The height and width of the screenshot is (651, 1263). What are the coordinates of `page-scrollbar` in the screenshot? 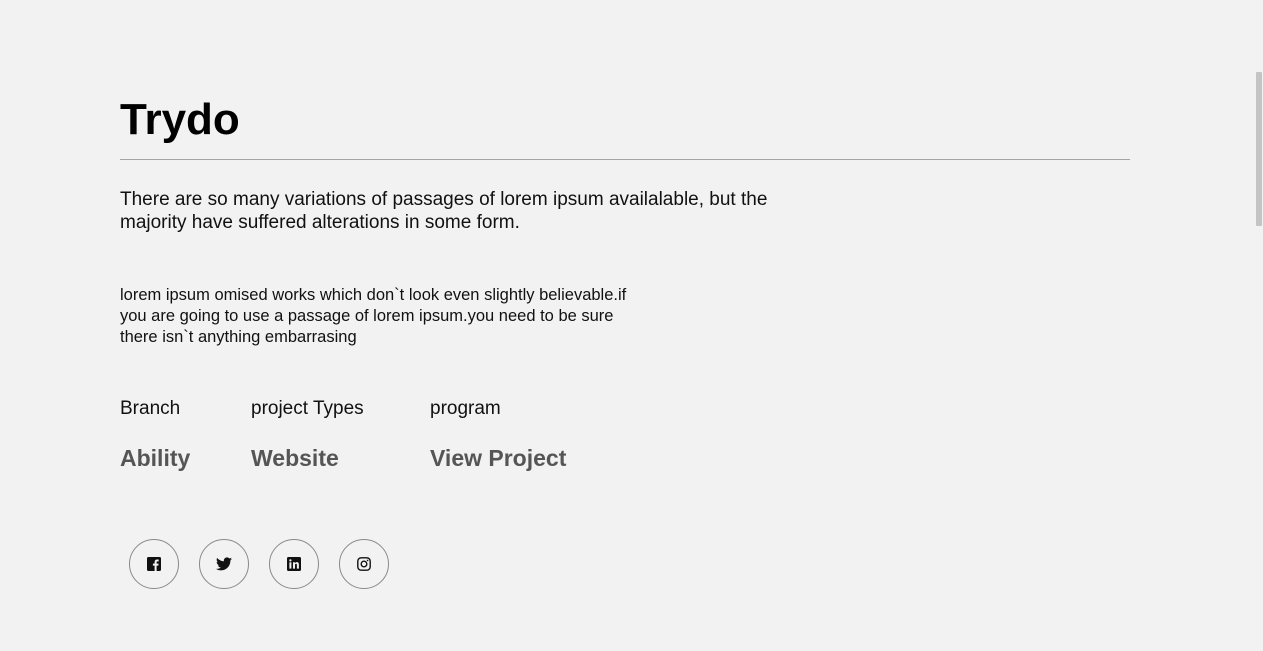 It's located at (1259, 325).